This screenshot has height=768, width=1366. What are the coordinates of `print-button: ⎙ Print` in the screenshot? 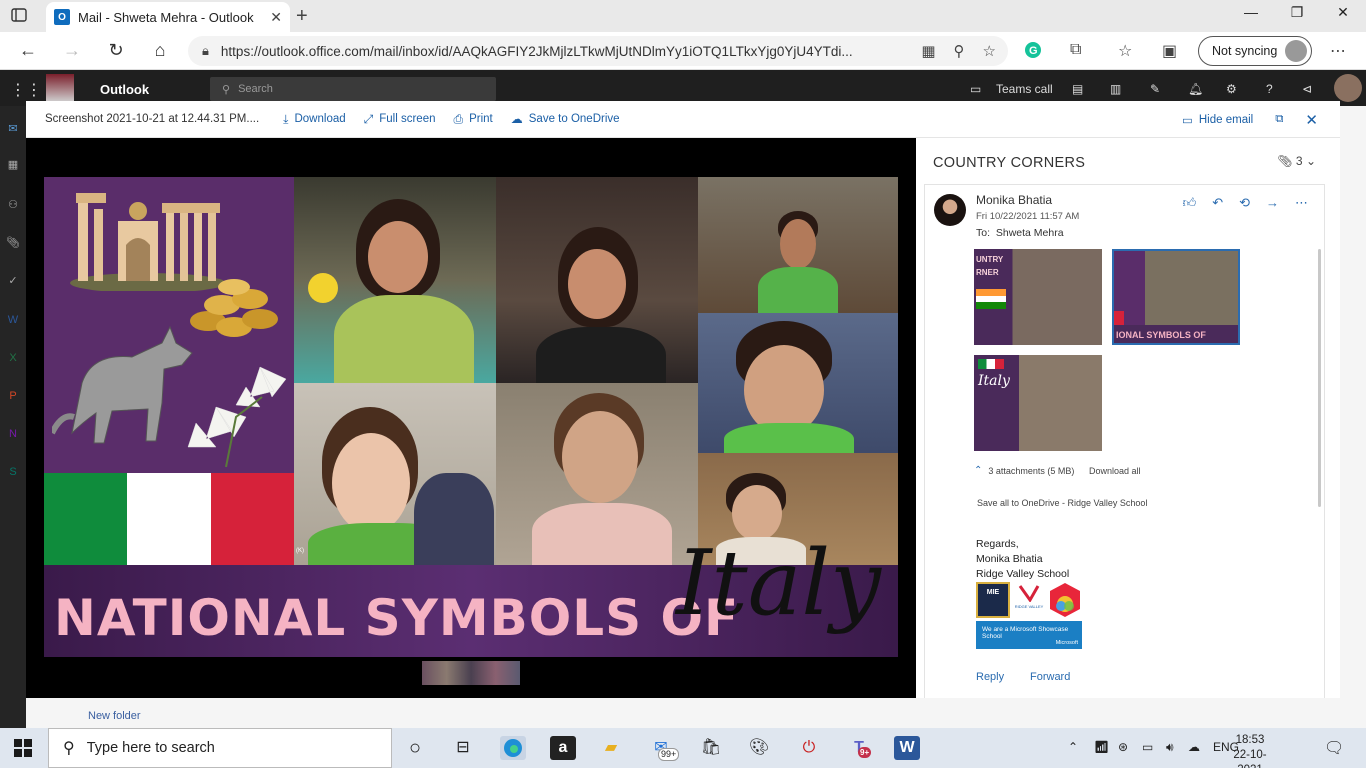 It's located at (473, 119).